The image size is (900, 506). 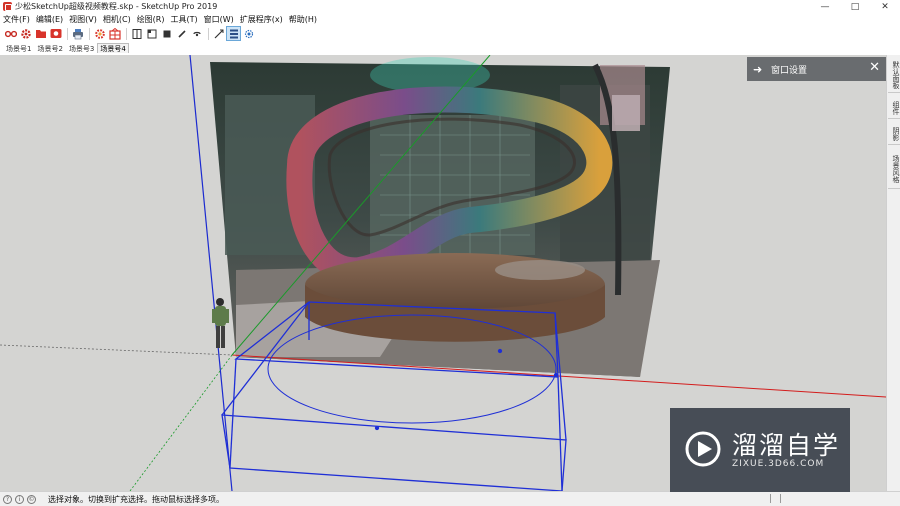 What do you see at coordinates (25, 33) in the screenshot?
I see `gear-red-icon` at bounding box center [25, 33].